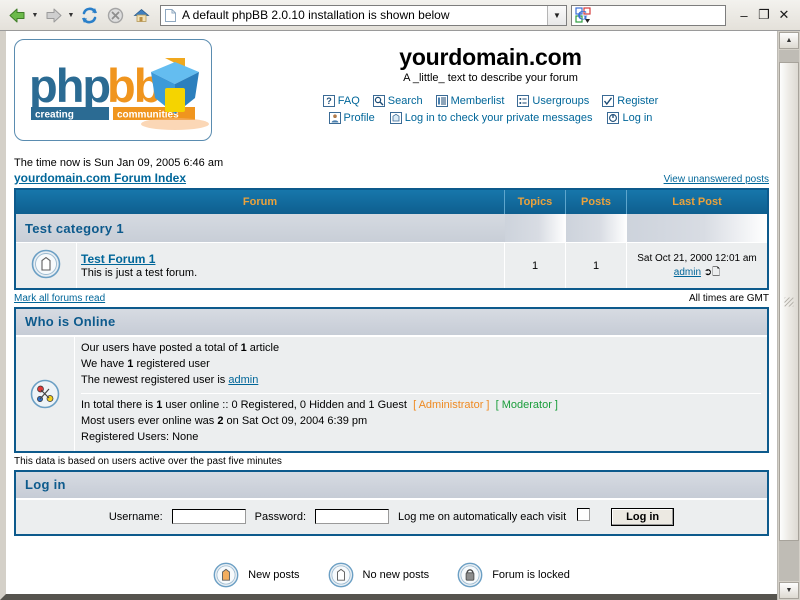 Image resolution: width=800 pixels, height=600 pixels. What do you see at coordinates (35, 15) in the screenshot?
I see `back-history-caret` at bounding box center [35, 15].